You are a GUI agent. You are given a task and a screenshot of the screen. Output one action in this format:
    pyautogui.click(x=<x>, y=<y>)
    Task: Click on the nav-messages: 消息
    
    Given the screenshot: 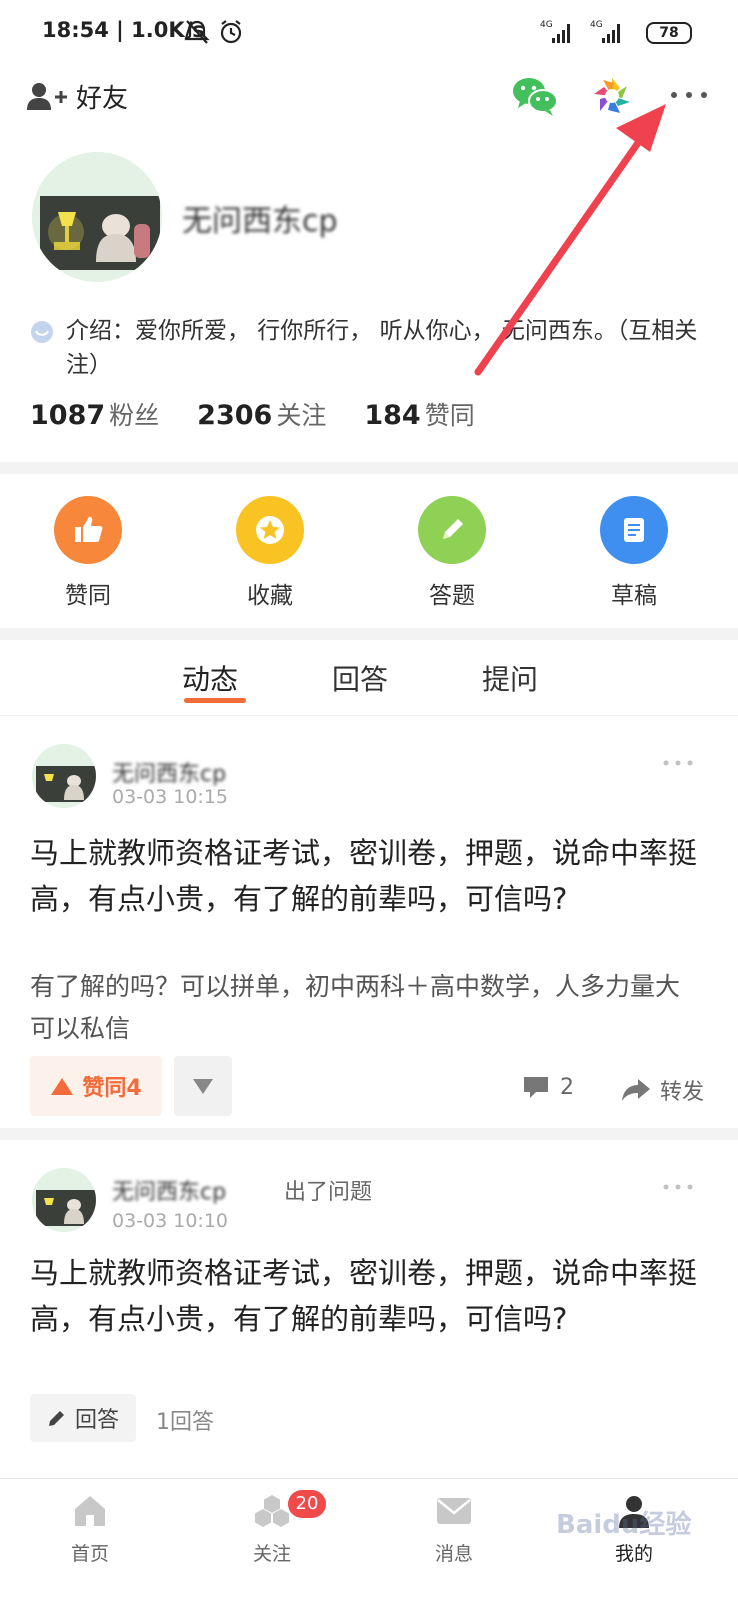 What is the action you would take?
    pyautogui.click(x=454, y=1529)
    